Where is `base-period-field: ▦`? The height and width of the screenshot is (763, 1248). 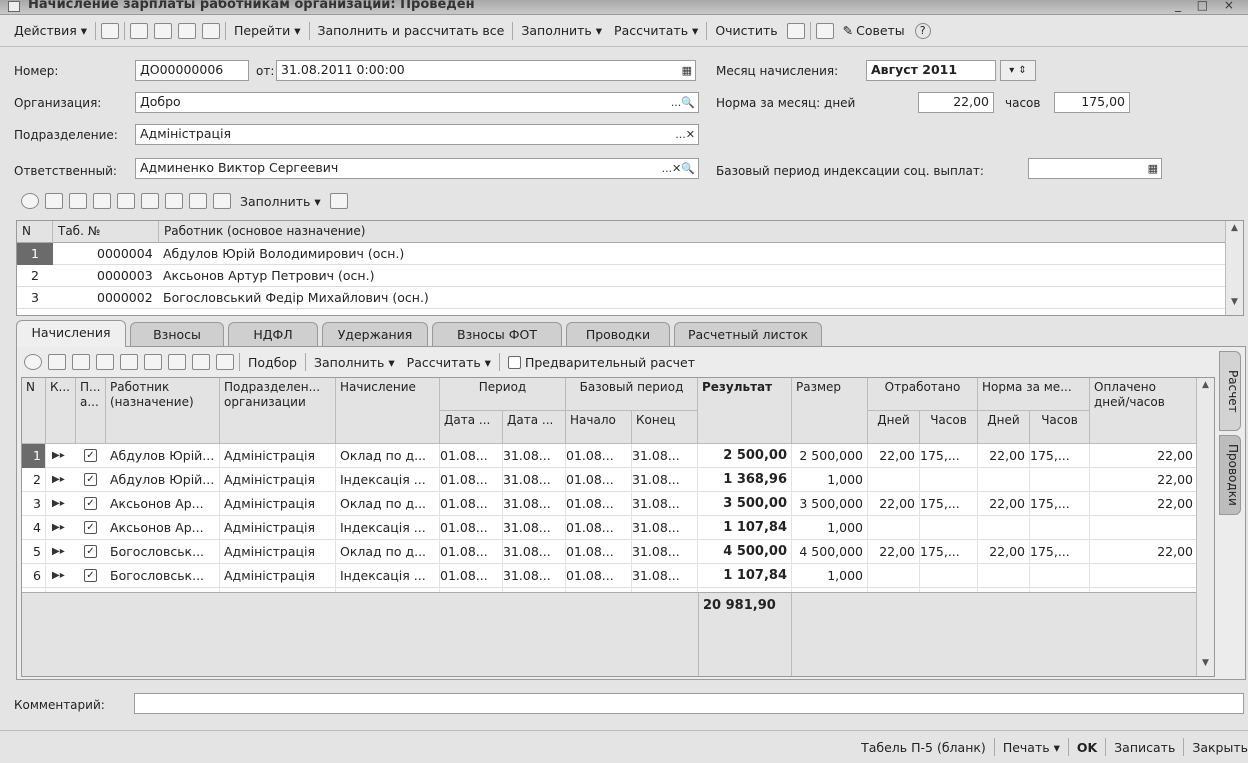 base-period-field: ▦ is located at coordinates (1095, 168).